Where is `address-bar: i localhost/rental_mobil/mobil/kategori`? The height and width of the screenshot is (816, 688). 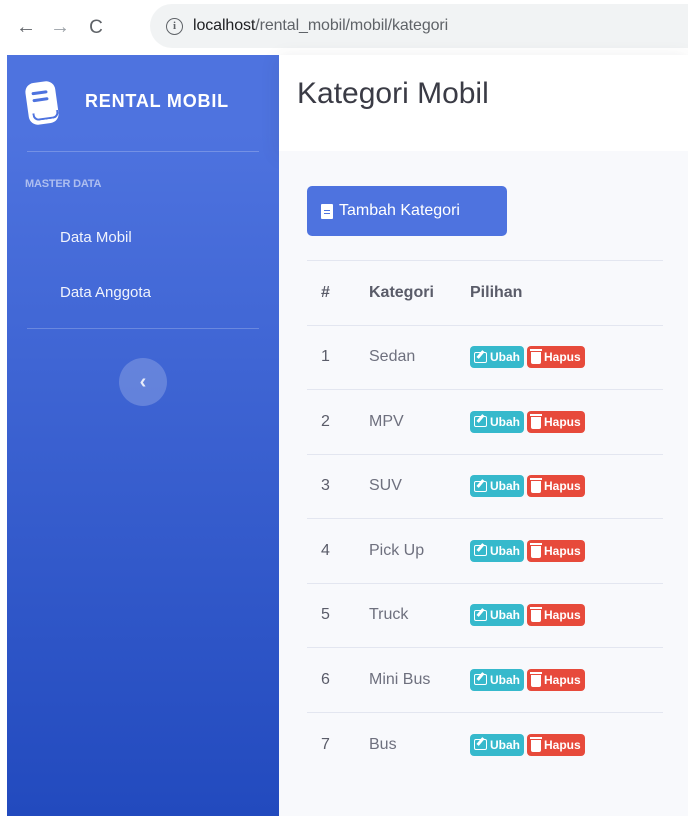
address-bar: i localhost/rental_mobil/mobil/kategori is located at coordinates (419, 26).